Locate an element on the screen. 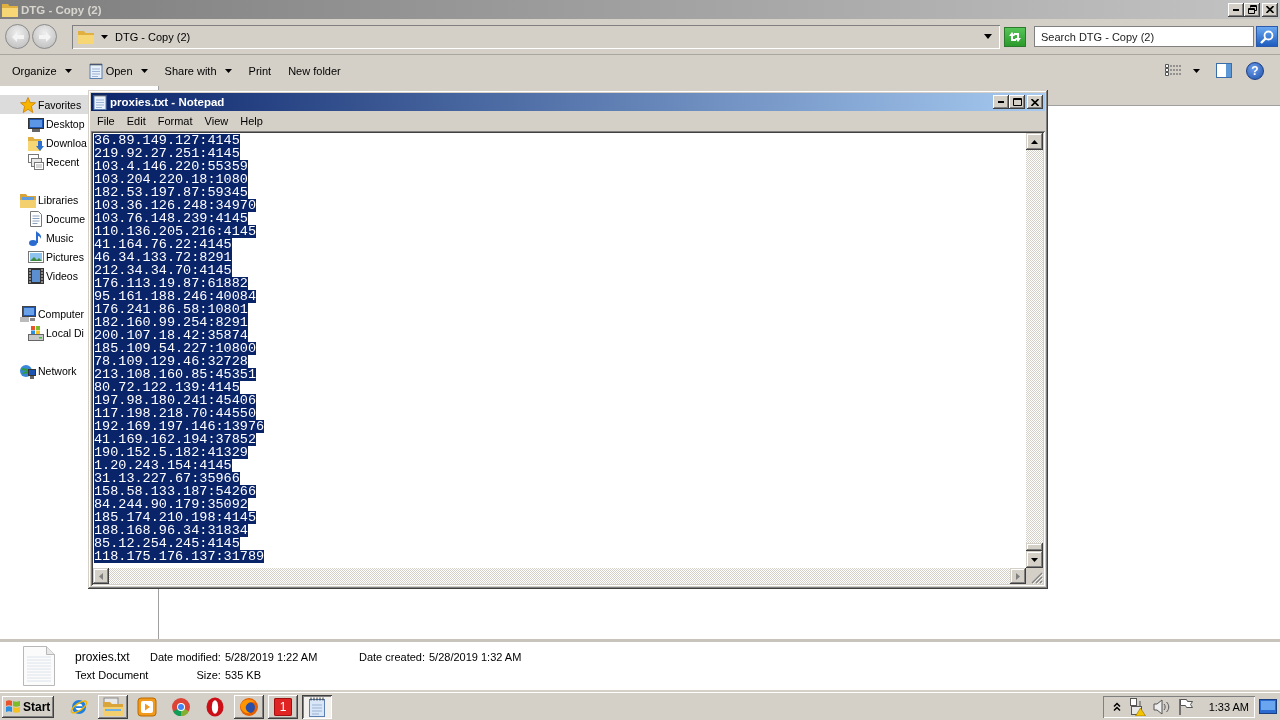 This screenshot has width=1280, height=720. download-folder-icon is located at coordinates (36, 142).